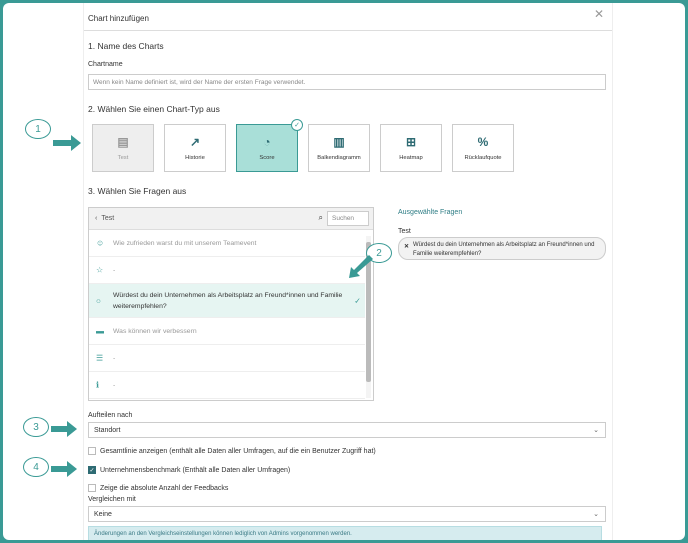 The image size is (688, 543). I want to click on question-row: ☰ -, so click(227, 358).